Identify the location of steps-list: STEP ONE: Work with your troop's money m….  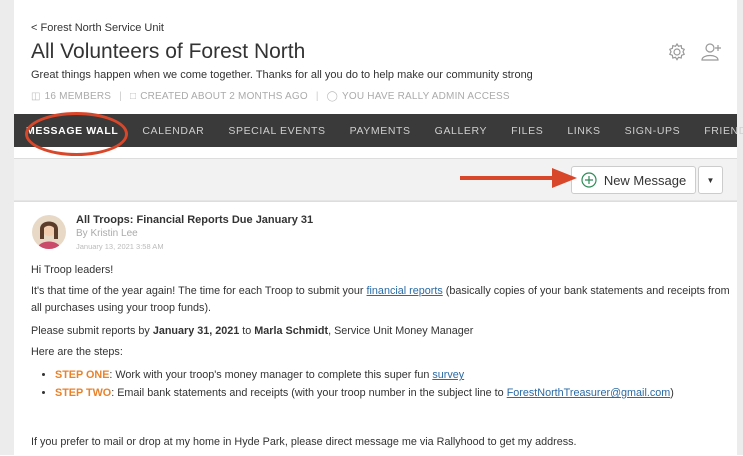
(381, 384).